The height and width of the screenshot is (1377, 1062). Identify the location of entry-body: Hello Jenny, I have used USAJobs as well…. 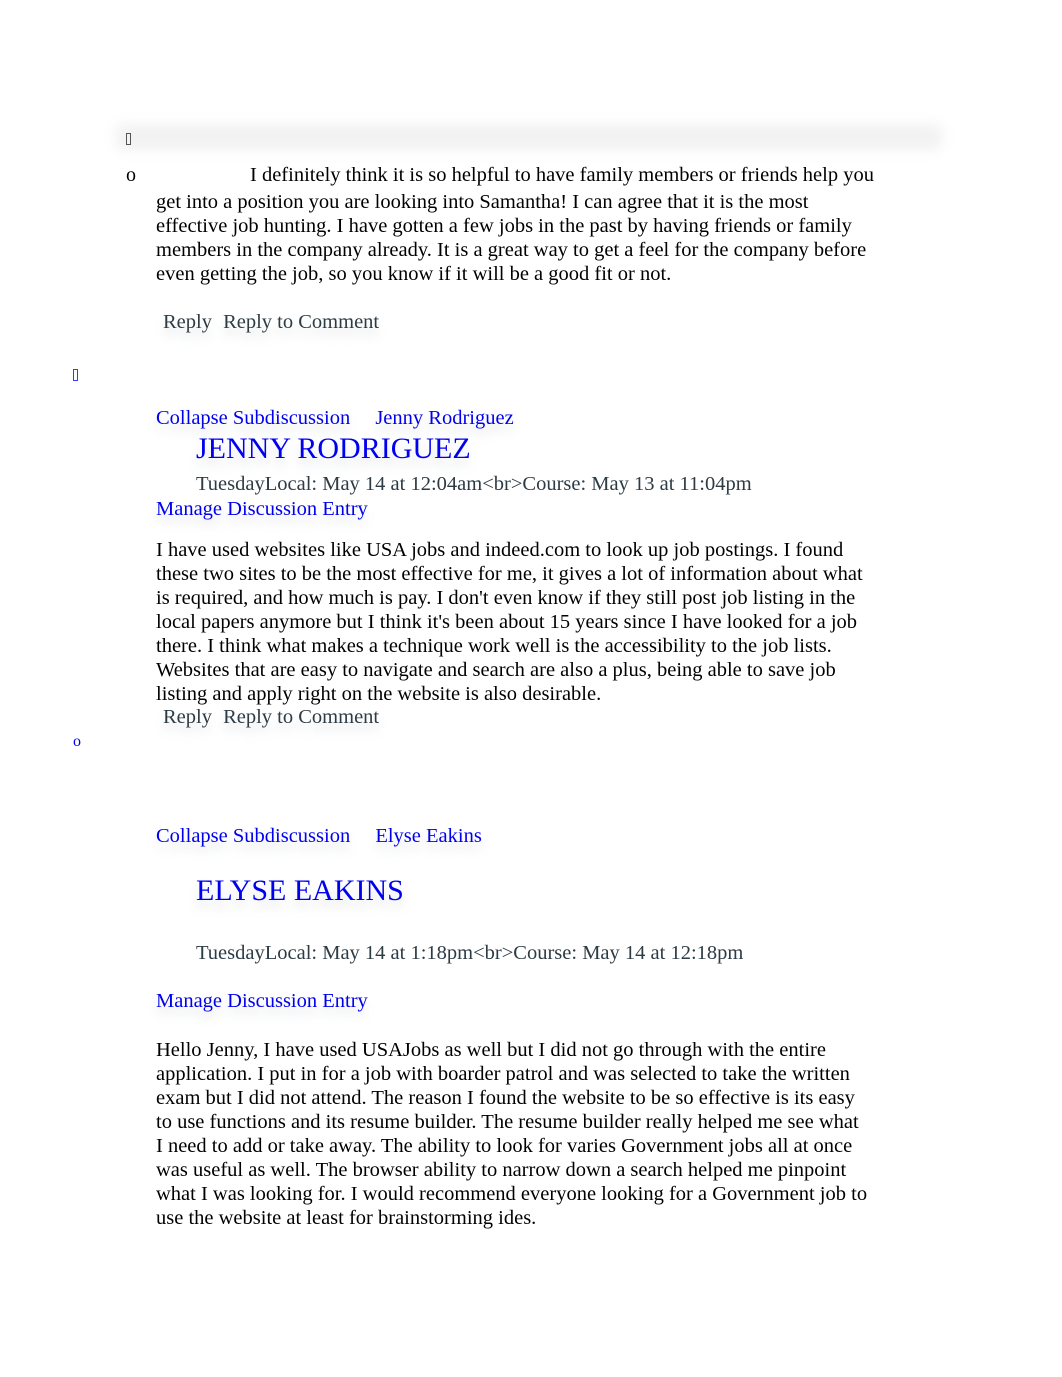
(512, 1134).